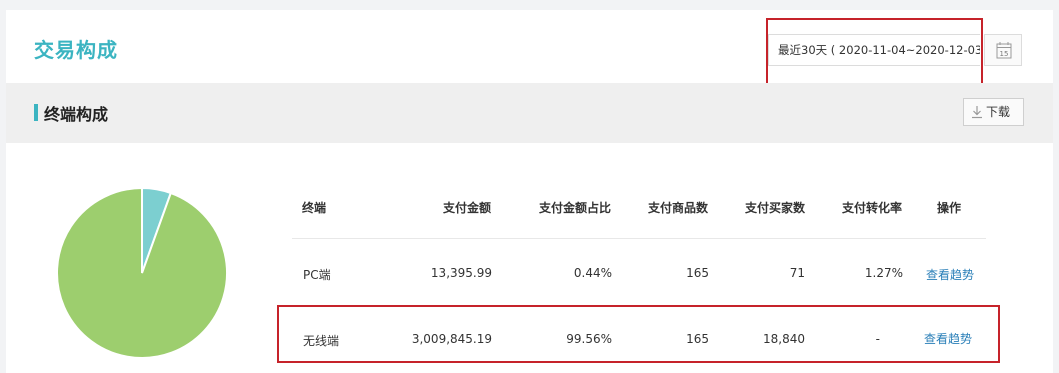 Image resolution: width=1059 pixels, height=373 pixels. I want to click on pie-slice-mobile, so click(142, 273).